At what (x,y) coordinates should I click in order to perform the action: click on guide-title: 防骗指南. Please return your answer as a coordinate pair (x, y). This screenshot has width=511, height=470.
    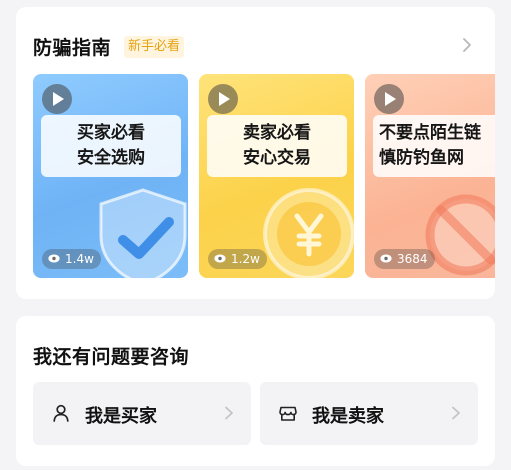
    Looking at the image, I should click on (72, 48).